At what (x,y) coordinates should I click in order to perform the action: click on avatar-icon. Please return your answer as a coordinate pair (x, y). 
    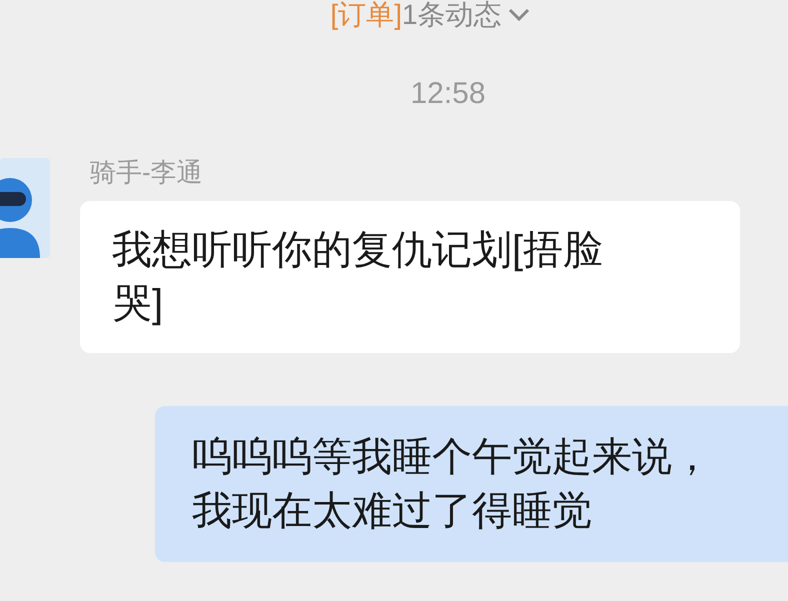
    Looking at the image, I should click on (25, 208).